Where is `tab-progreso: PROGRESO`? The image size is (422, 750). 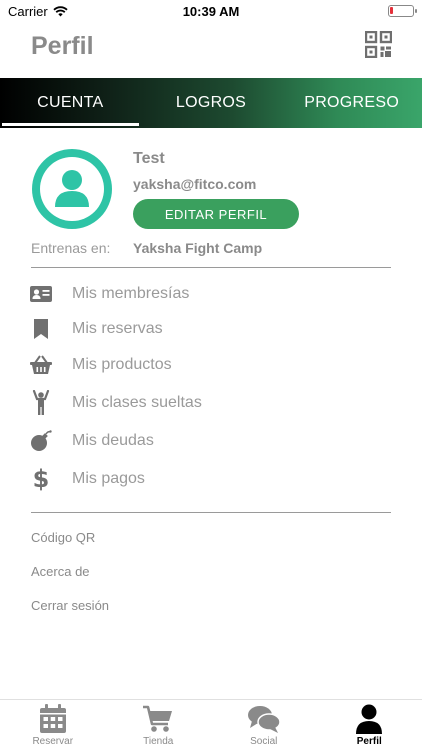 tab-progreso: PROGRESO is located at coordinates (351, 103).